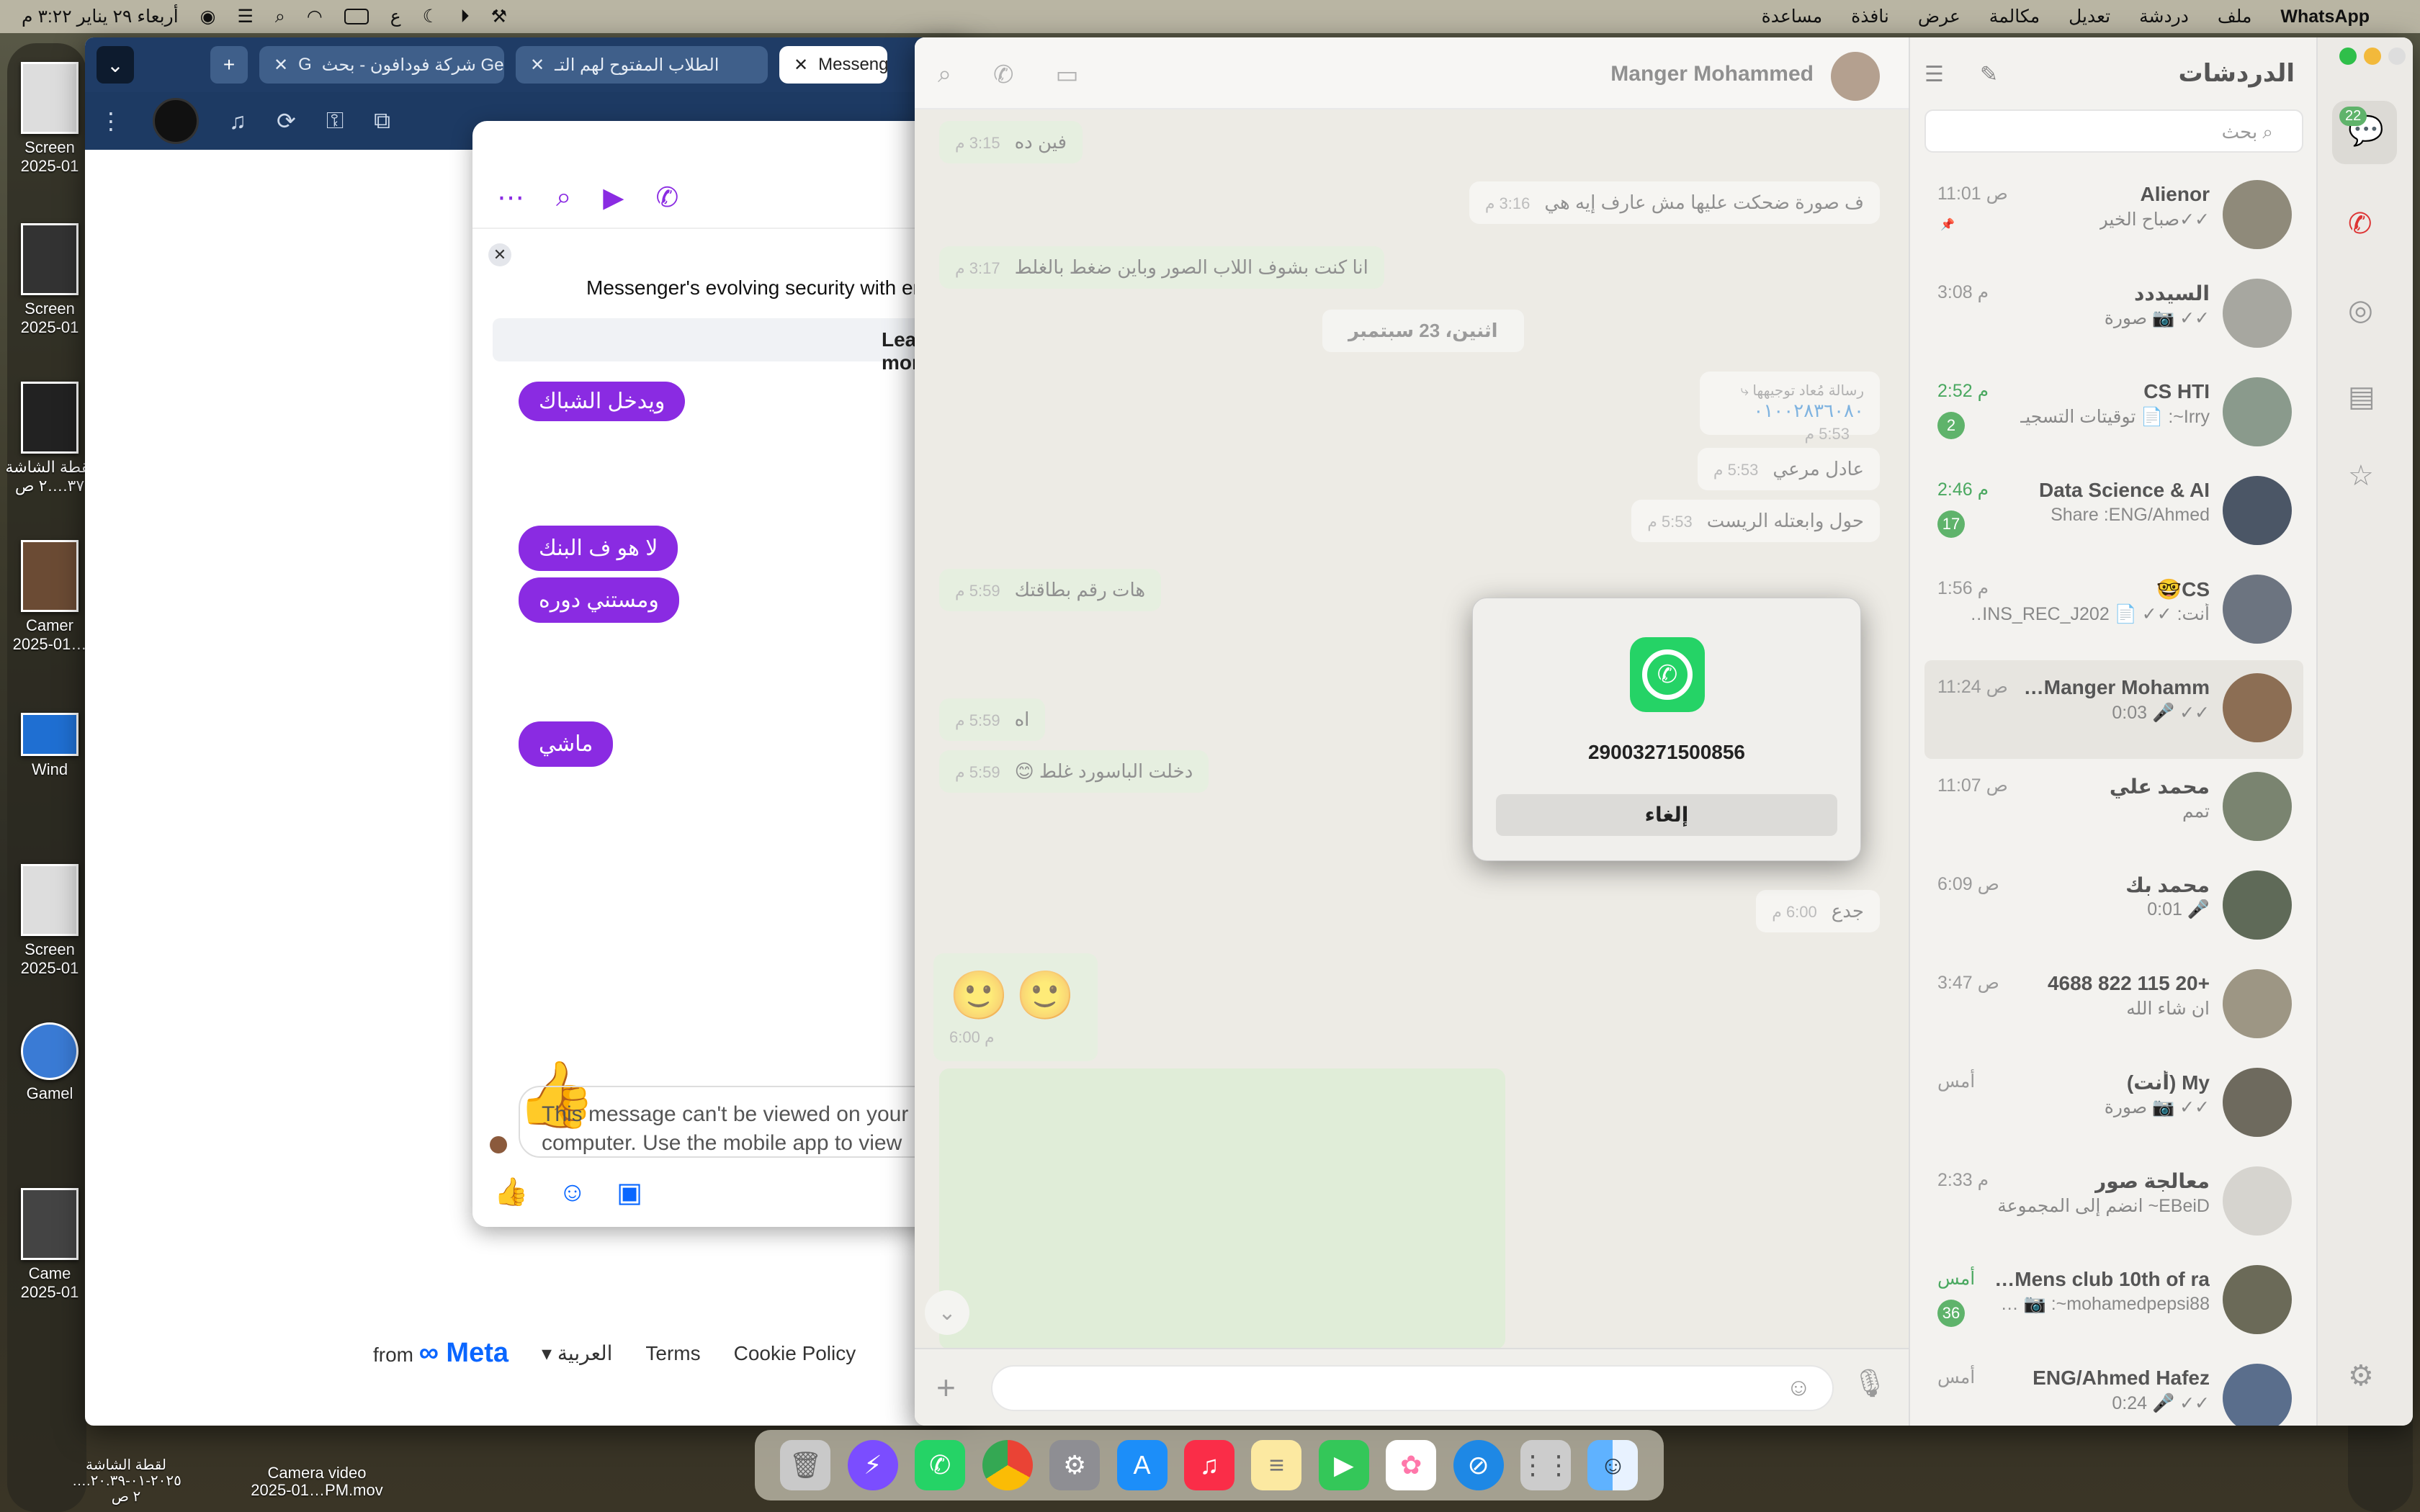  What do you see at coordinates (465, 16) in the screenshot?
I see `play-icon: ⏵` at bounding box center [465, 16].